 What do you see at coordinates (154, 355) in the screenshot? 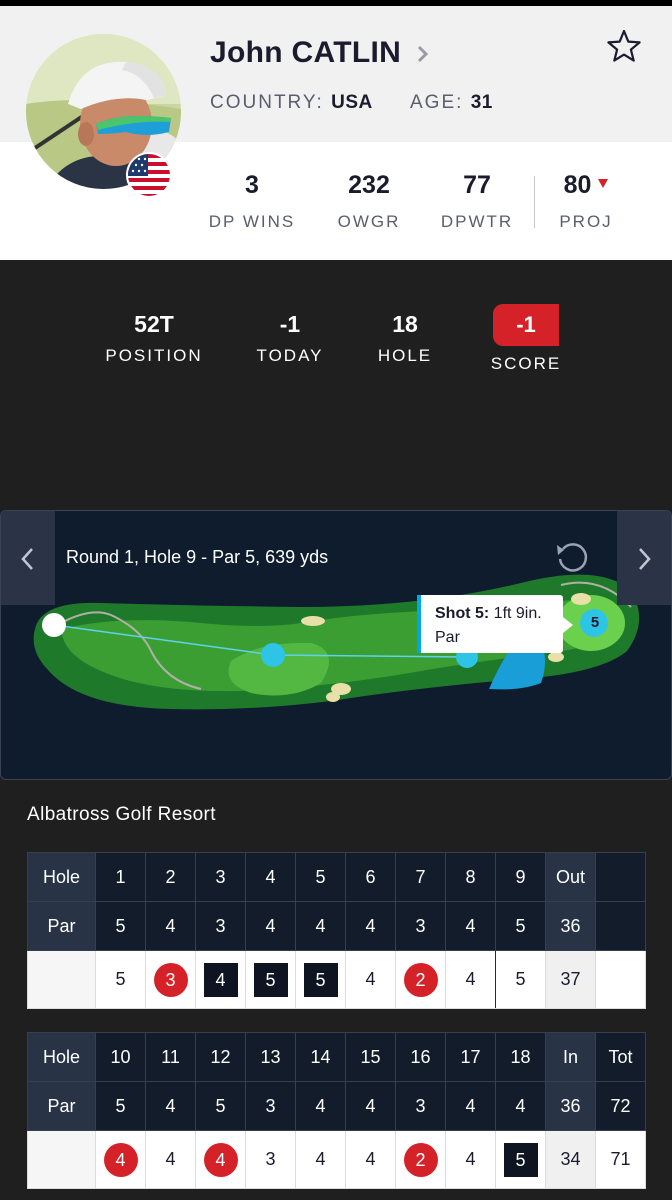
I see `summary-label: POSITION` at bounding box center [154, 355].